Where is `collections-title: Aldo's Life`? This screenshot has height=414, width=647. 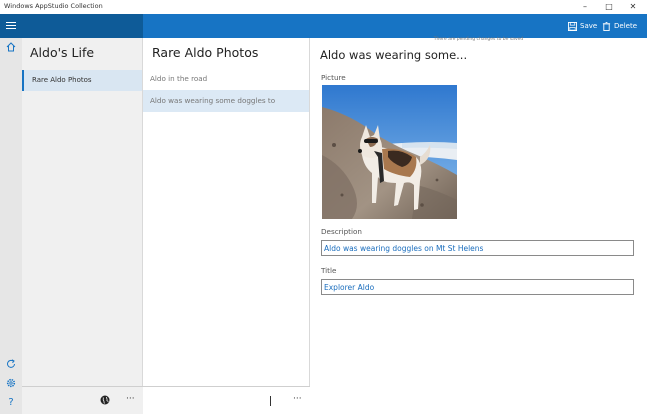 collections-title: Aldo's Life is located at coordinates (62, 52).